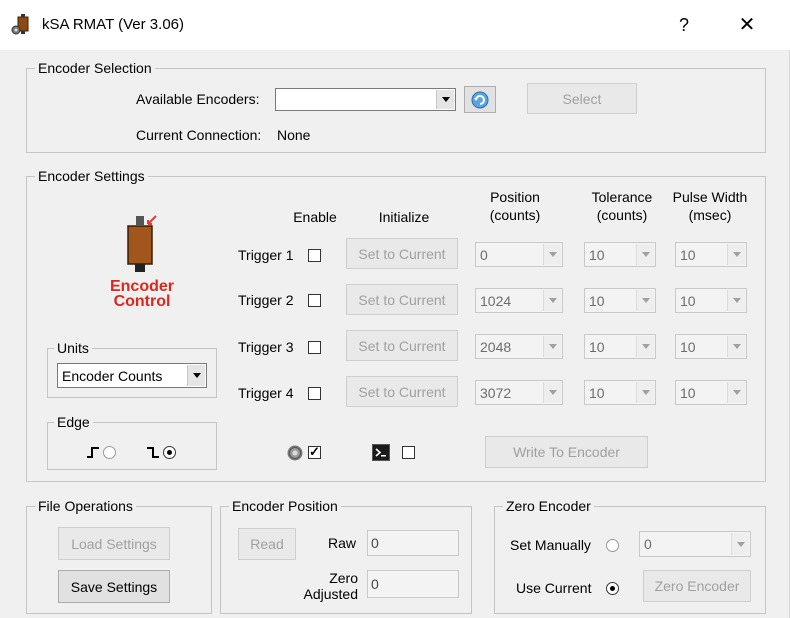 Image resolution: width=790 pixels, height=618 pixels. Describe the element at coordinates (684, 25) in the screenshot. I see `help-button: ?` at that location.